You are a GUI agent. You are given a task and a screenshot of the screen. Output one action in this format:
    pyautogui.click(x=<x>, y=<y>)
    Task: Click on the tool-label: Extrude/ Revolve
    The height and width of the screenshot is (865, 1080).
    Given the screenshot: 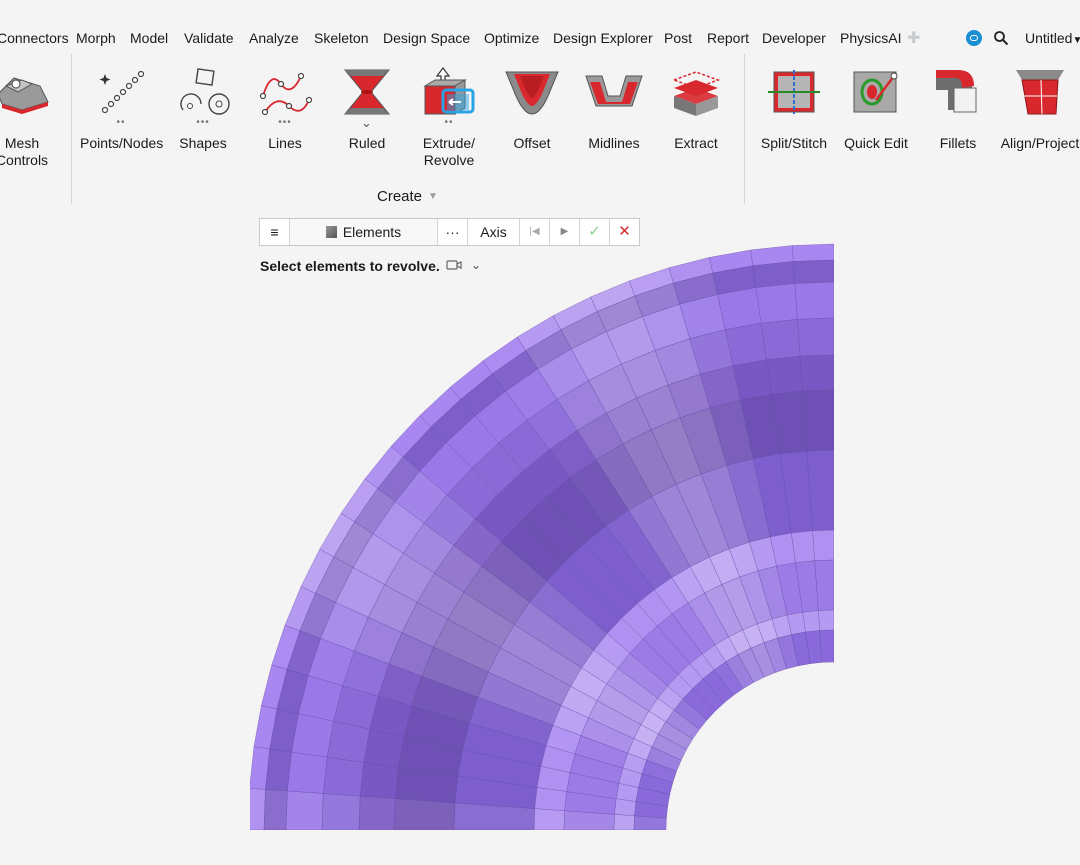 What is the action you would take?
    pyautogui.click(x=449, y=151)
    